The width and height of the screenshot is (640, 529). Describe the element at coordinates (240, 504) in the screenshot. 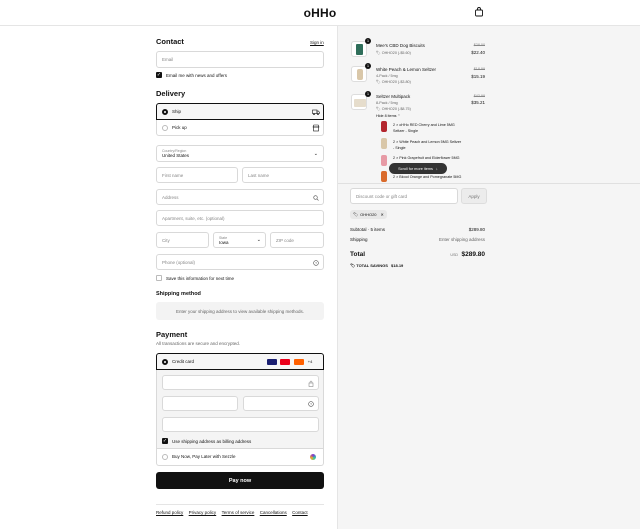

I see `footer-divider` at that location.